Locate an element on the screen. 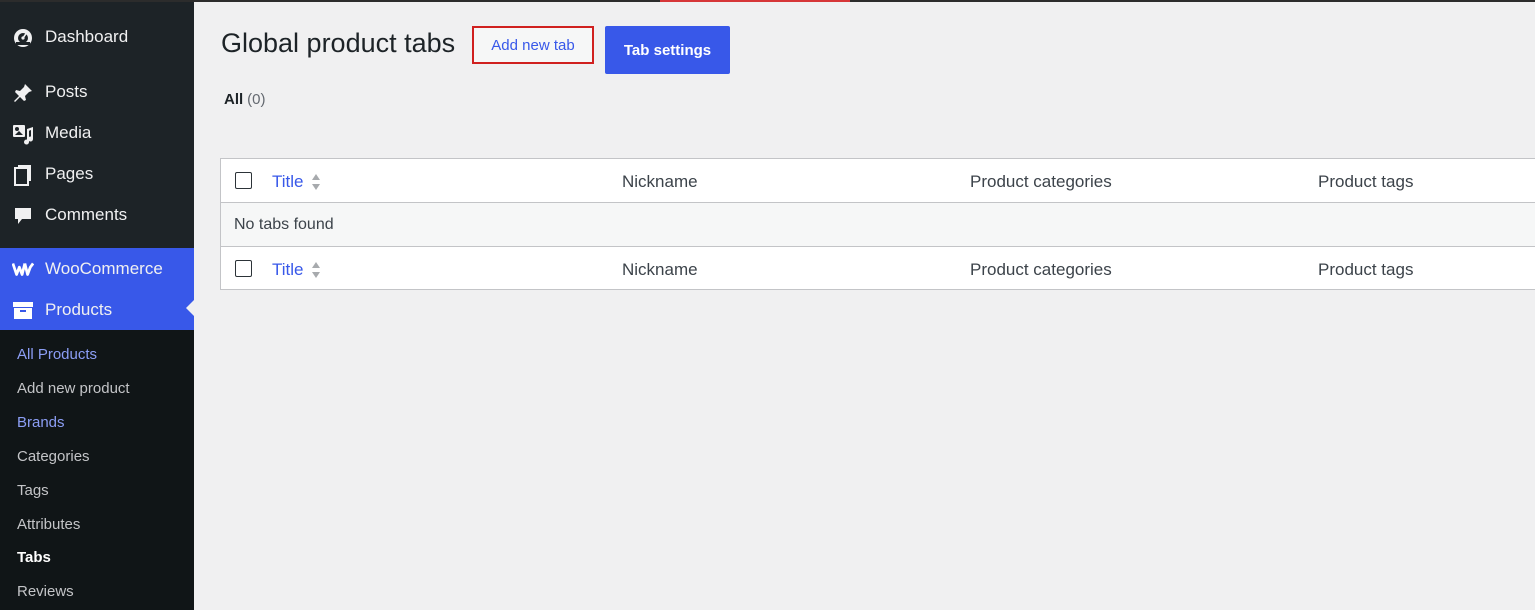 Image resolution: width=1535 pixels, height=610 pixels. submenu-item-tabs: Tabs is located at coordinates (34, 557).